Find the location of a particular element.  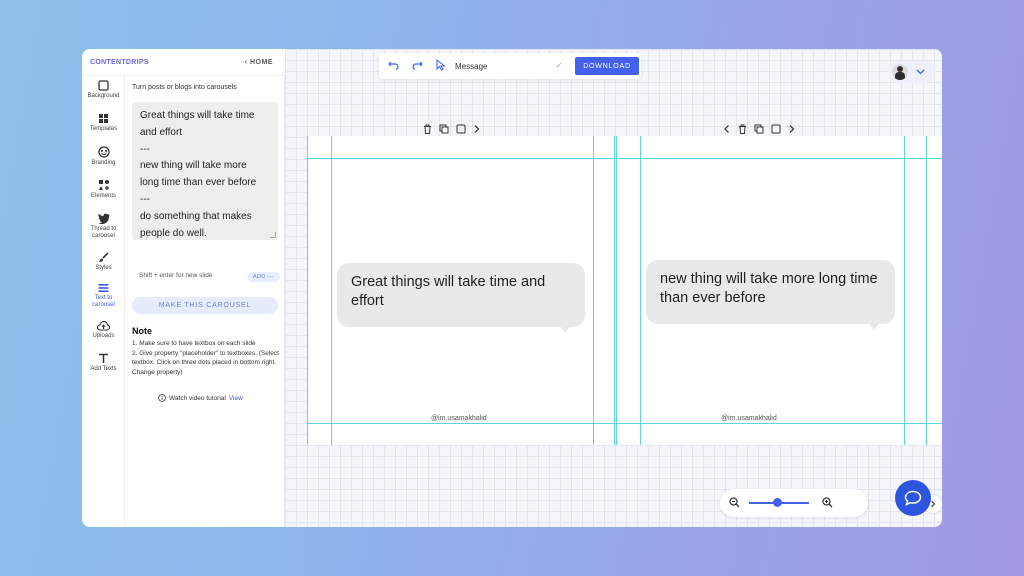

twitter-icon is located at coordinates (103, 218).